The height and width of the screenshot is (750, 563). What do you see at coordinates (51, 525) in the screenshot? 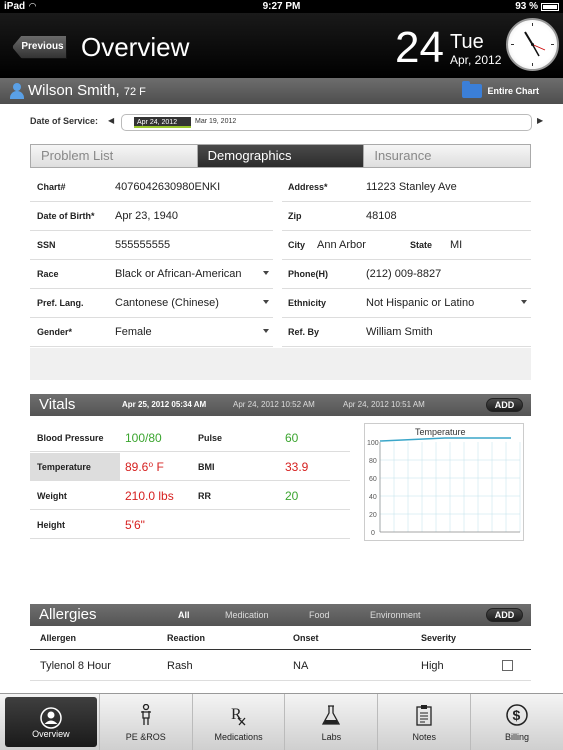
I see `height-label: Height` at bounding box center [51, 525].